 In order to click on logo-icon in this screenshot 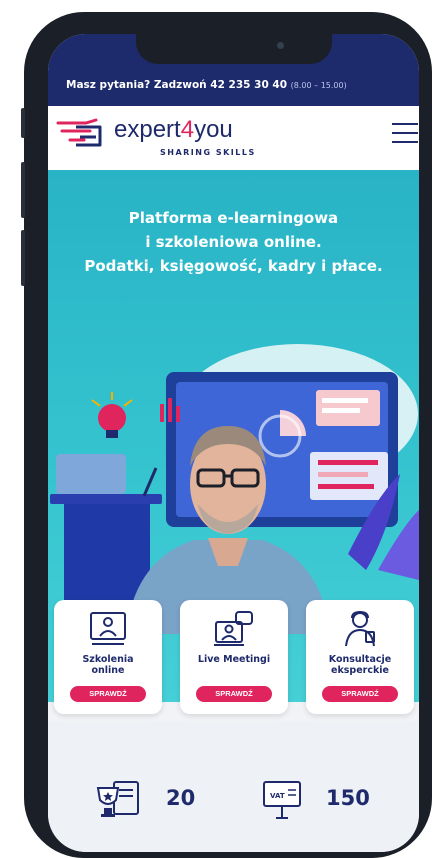, I will do `click(82, 133)`.